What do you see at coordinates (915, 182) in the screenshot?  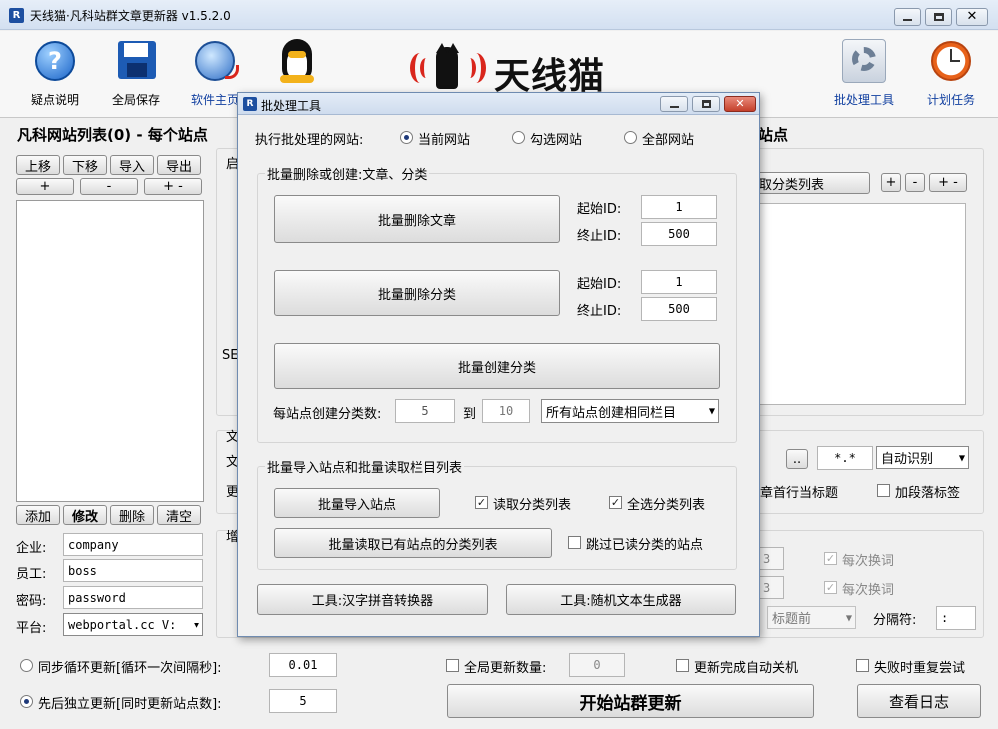 I see `category-minus-button: -` at bounding box center [915, 182].